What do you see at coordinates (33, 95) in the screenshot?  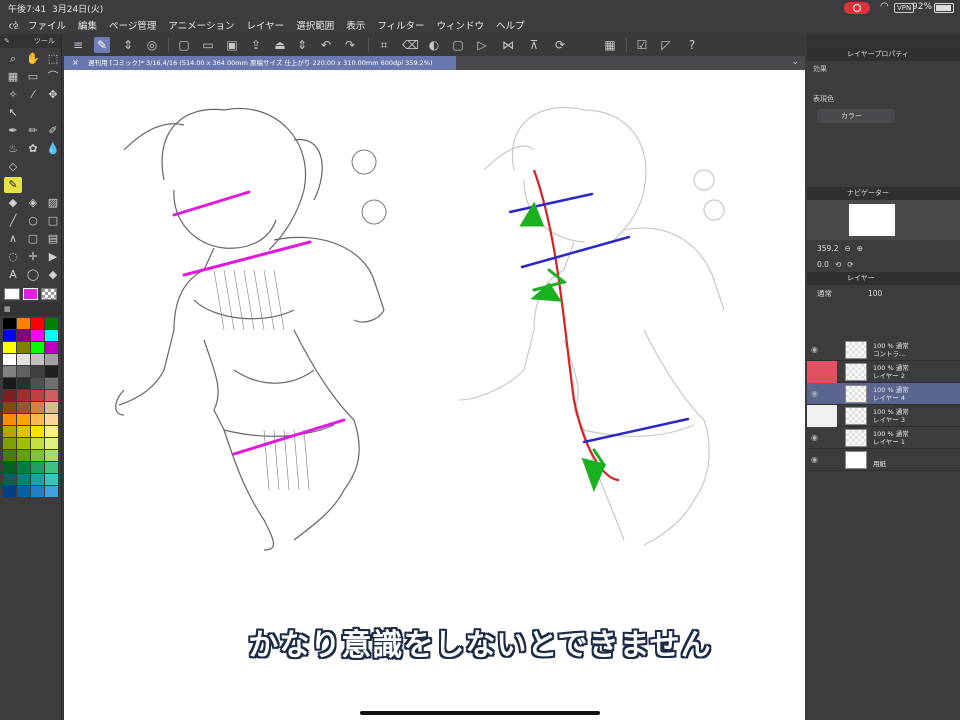 I see `eyedropper-icon: ⁄` at bounding box center [33, 95].